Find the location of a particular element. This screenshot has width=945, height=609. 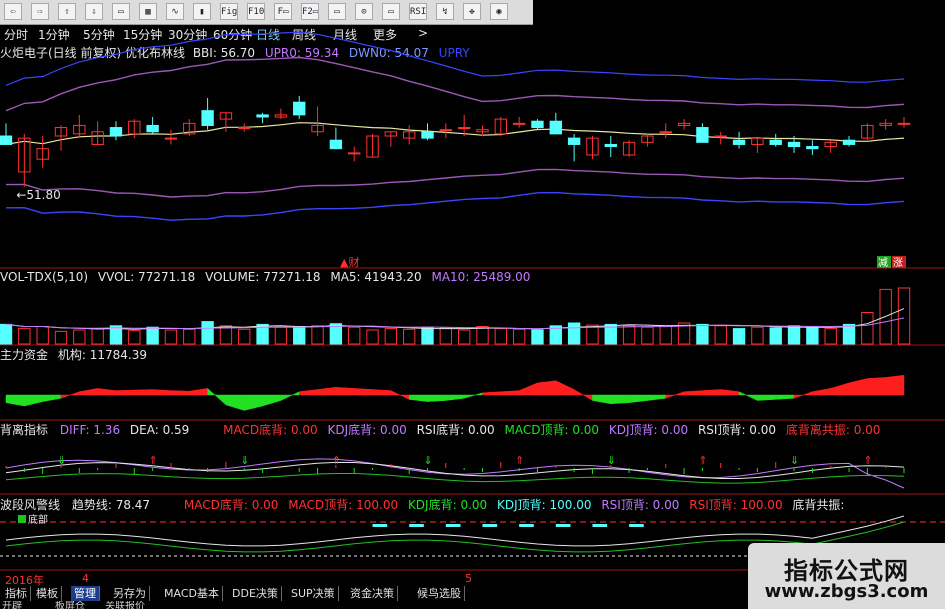

tab2-0: 开辟 is located at coordinates (12, 605).